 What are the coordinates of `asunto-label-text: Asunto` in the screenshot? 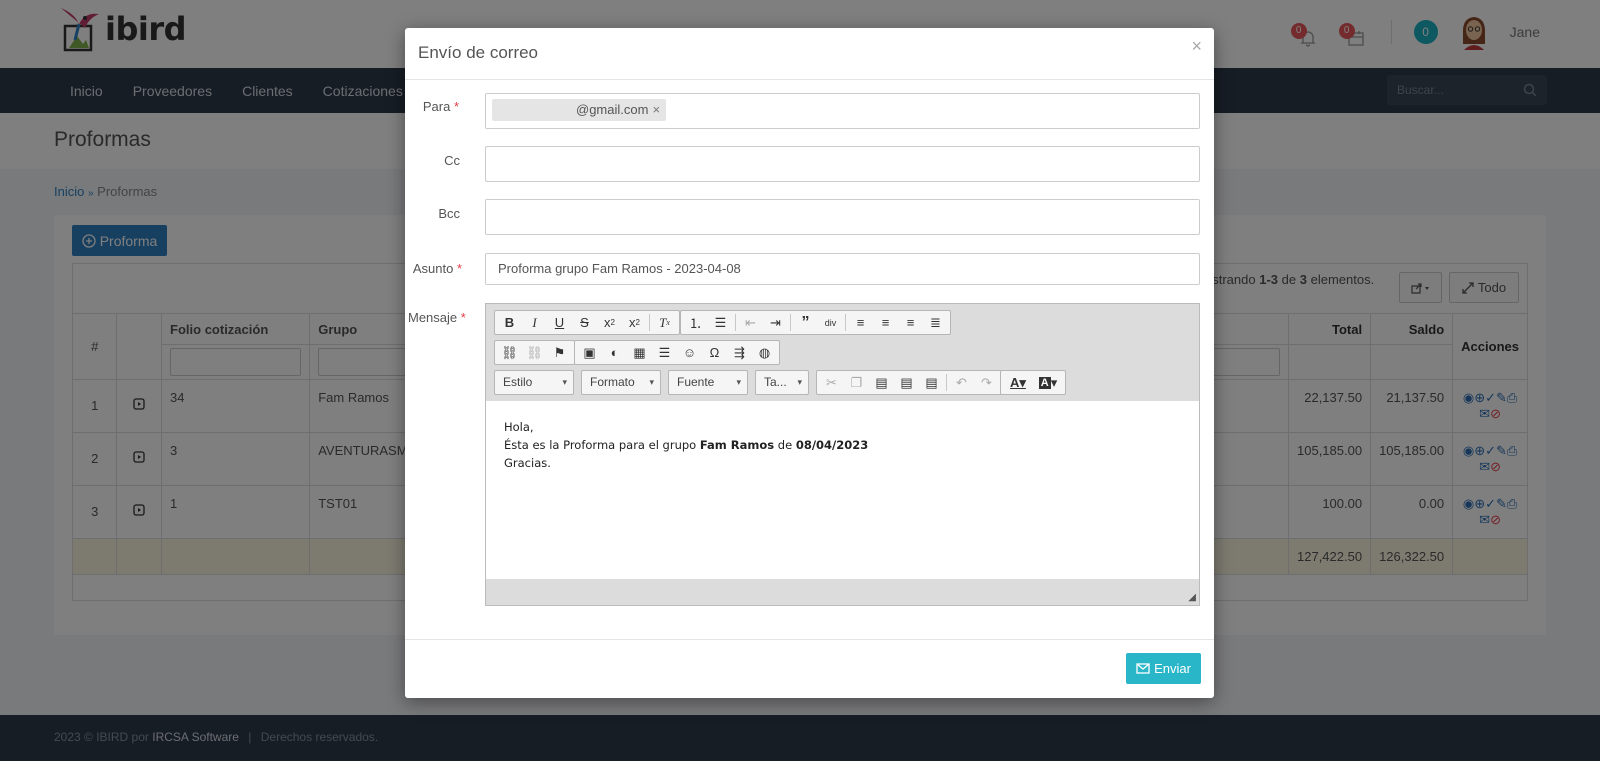 It's located at (433, 268).